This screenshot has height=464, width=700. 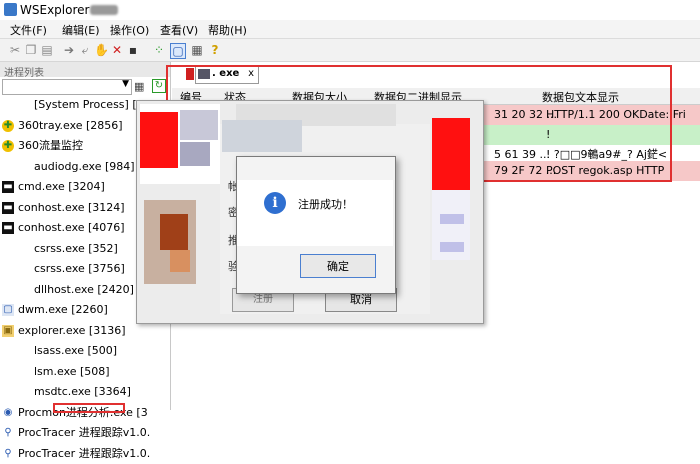 I want to click on title-redacted, so click(x=104, y=10).